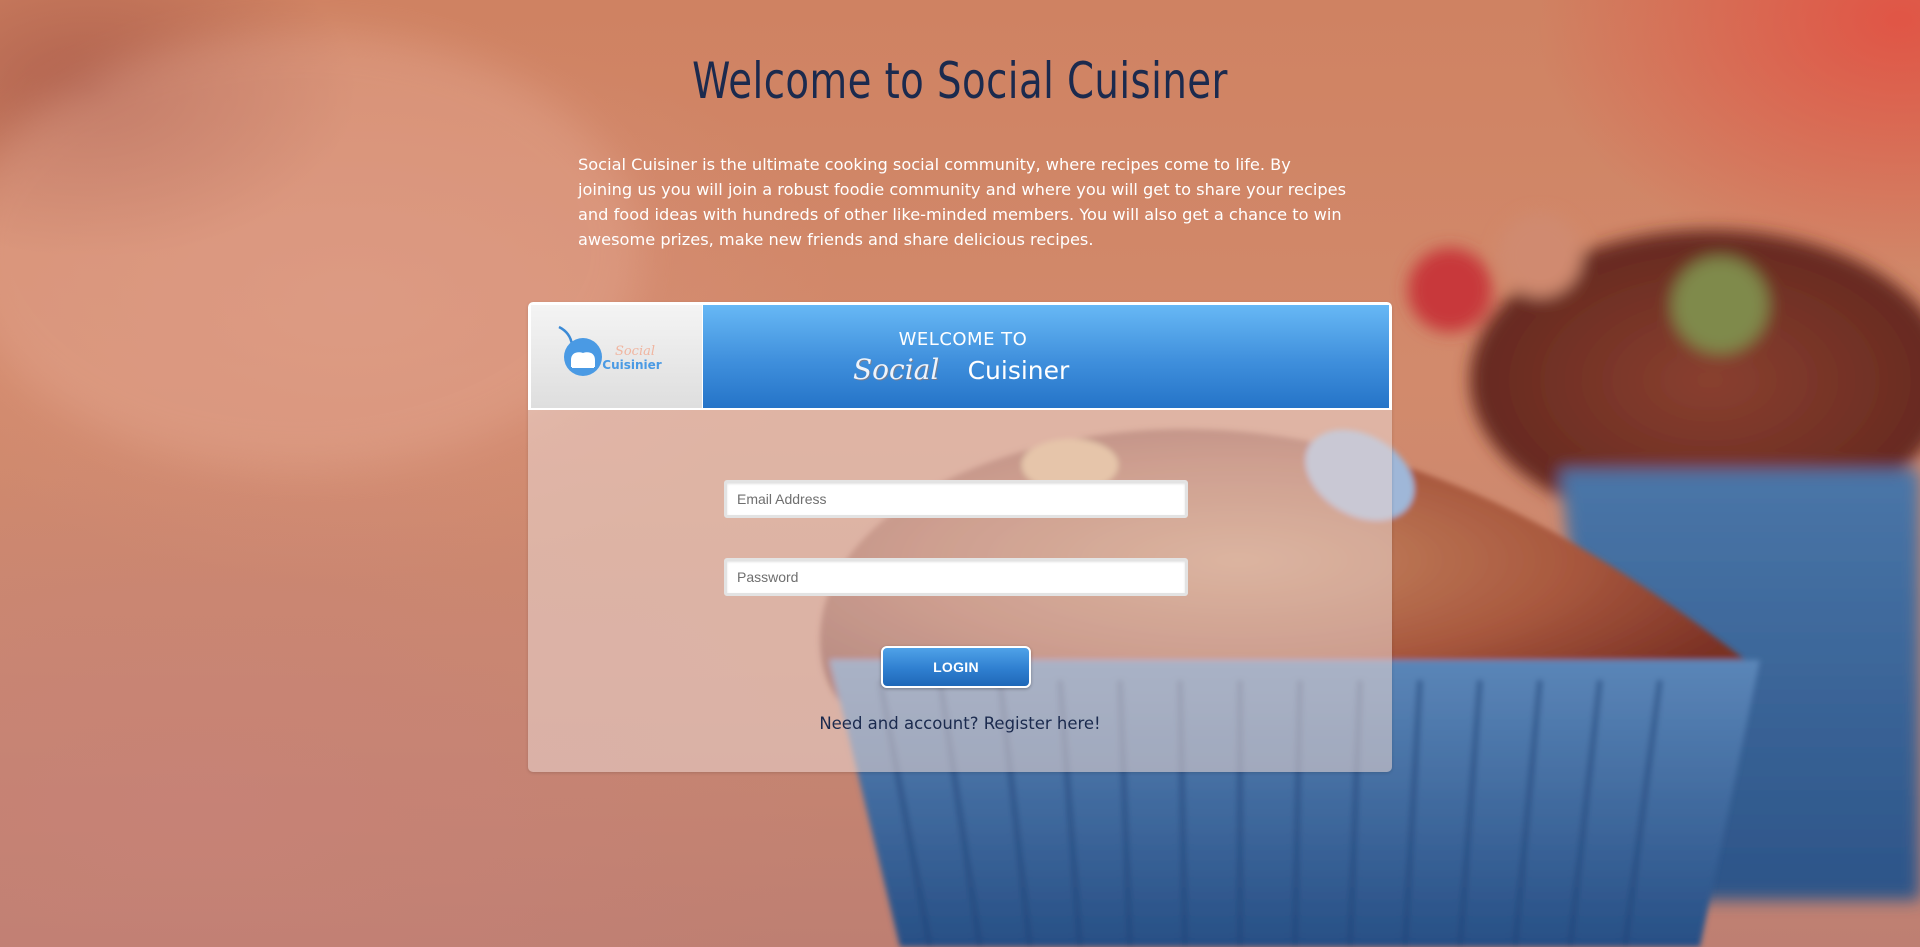 The width and height of the screenshot is (1920, 947). What do you see at coordinates (610, 350) in the screenshot?
I see `social-cuisinier-logo-icon: Social Cuisinier` at bounding box center [610, 350].